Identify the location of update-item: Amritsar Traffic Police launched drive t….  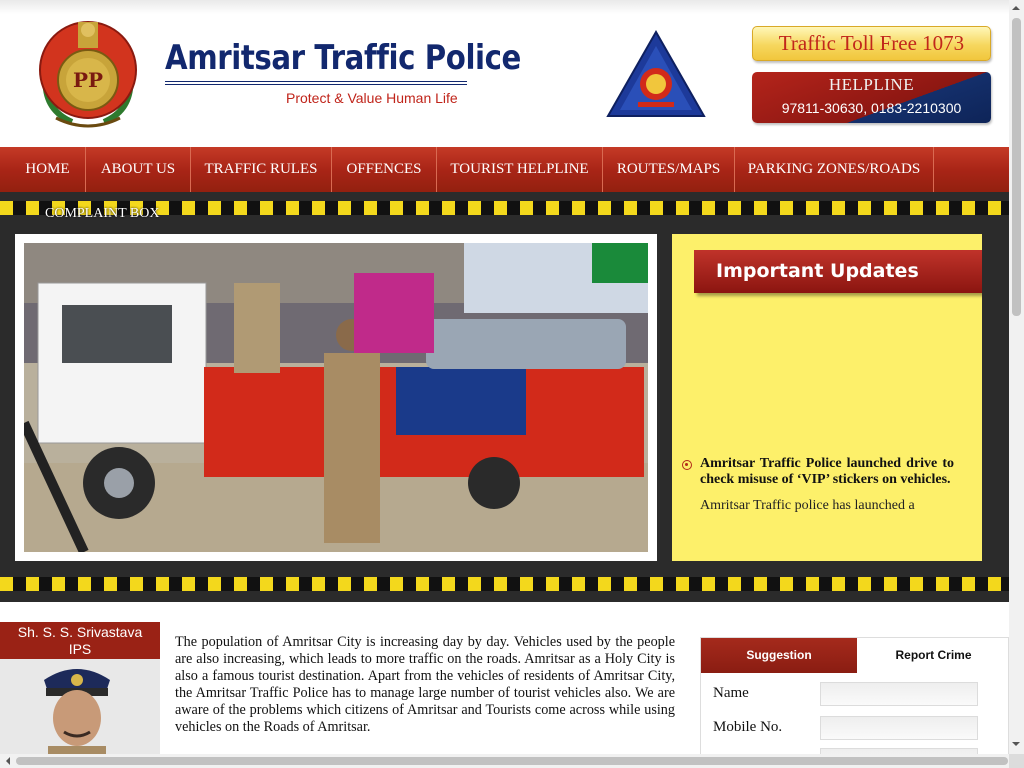
(818, 485).